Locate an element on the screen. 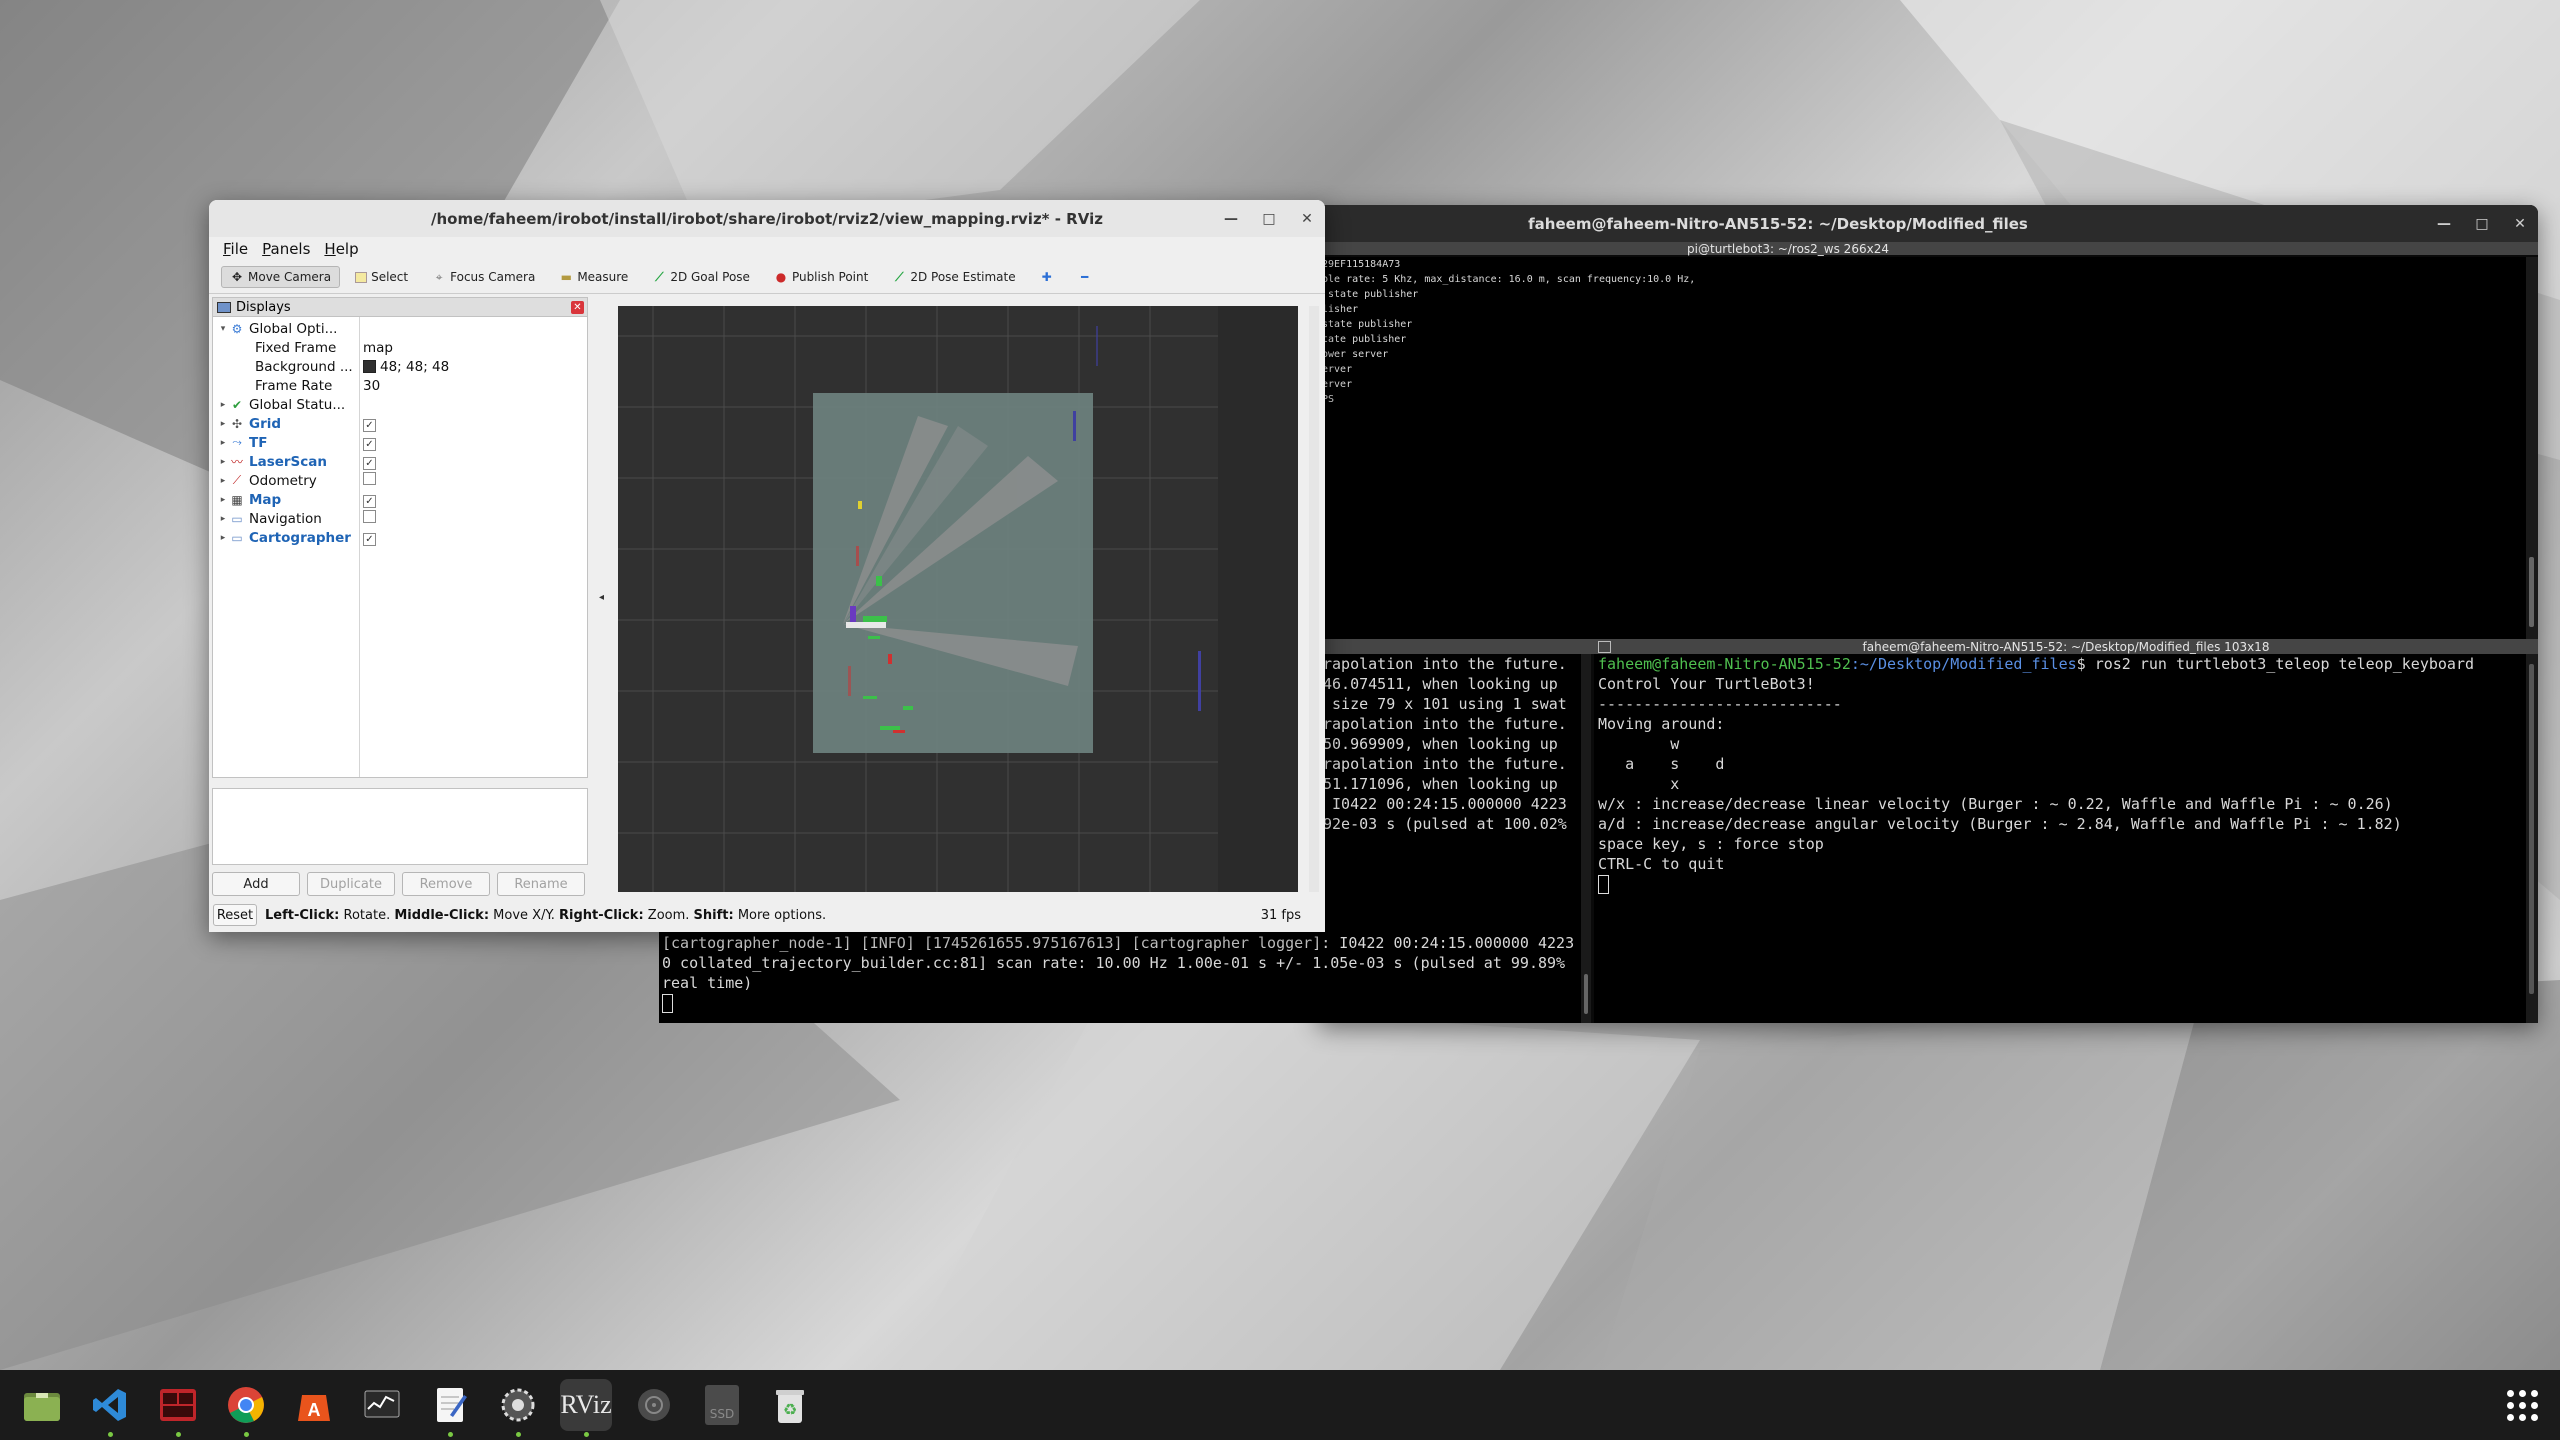 This screenshot has width=2560, height=1440. display-row: Fixed Frame map is located at coordinates (399, 347).